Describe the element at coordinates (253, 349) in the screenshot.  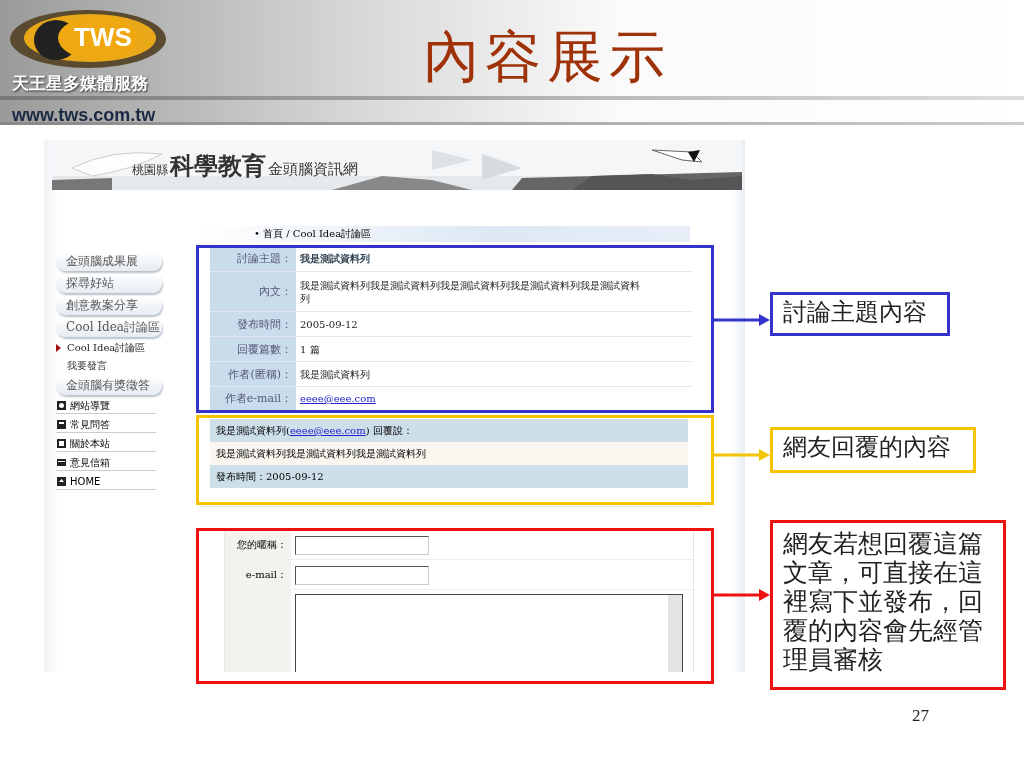
I see `field-label: 回覆篇數：` at that location.